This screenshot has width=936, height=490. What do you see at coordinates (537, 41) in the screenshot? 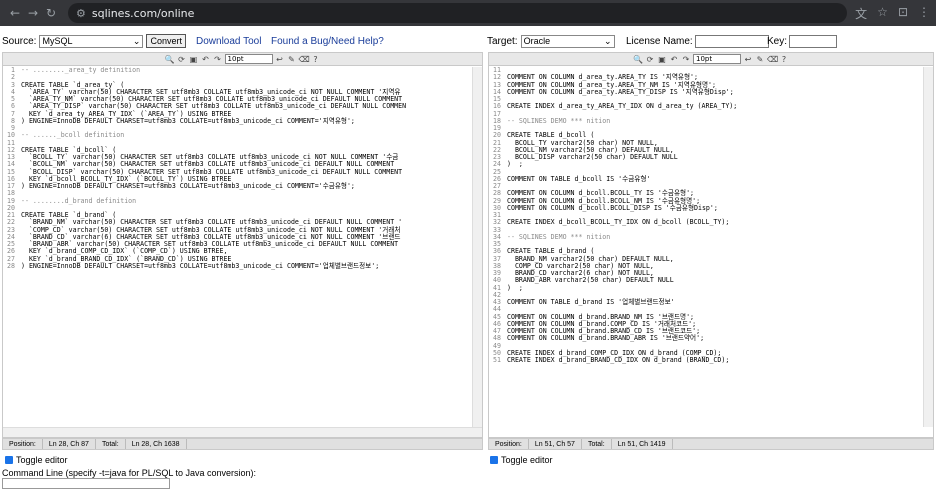
I see `target-select-value: Oracle` at bounding box center [537, 41].